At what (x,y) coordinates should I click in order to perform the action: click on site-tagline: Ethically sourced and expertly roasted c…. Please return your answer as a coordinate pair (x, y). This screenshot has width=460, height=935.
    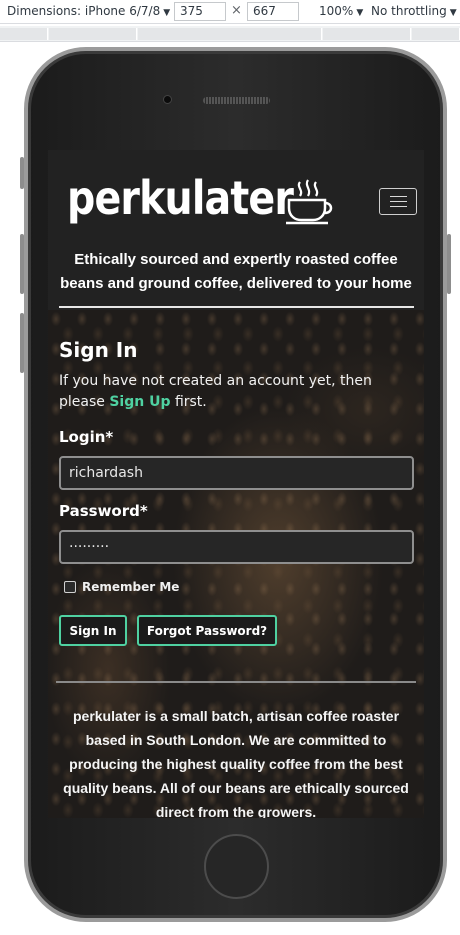
    Looking at the image, I should click on (236, 271).